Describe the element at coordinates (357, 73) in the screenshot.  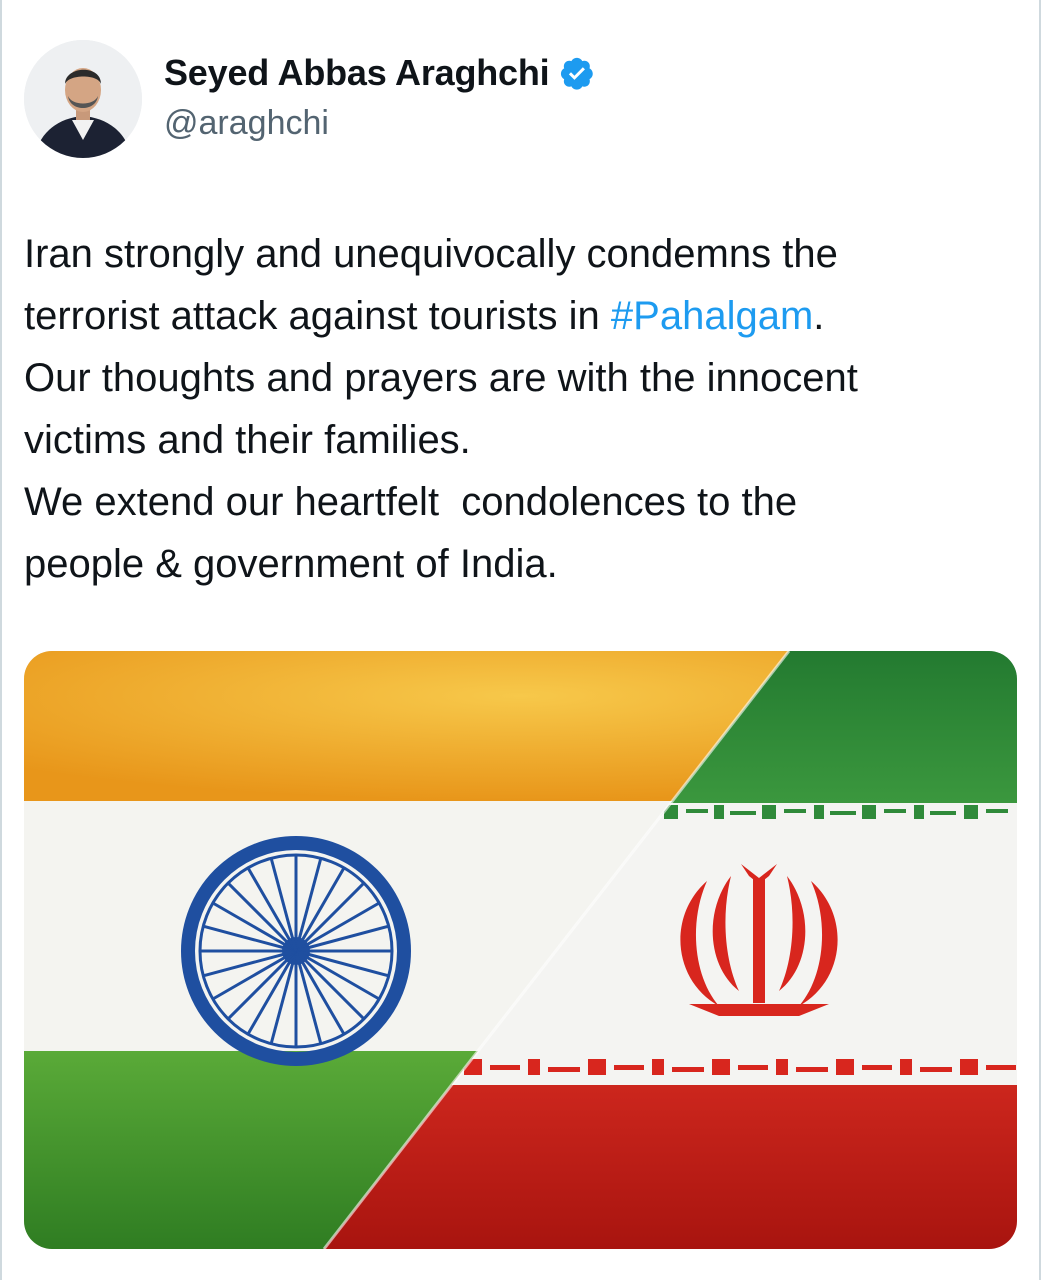
I see `display-name: Seyed Abbas Araghchi` at that location.